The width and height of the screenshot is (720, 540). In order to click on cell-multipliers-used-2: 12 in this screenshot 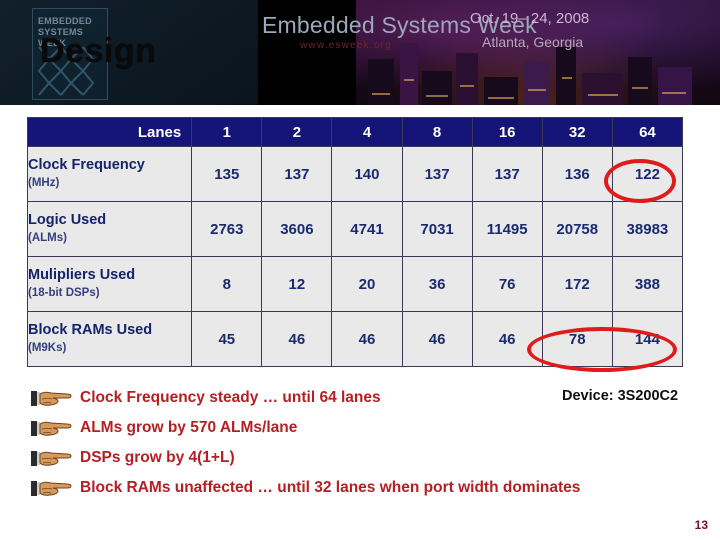, I will do `click(297, 284)`.